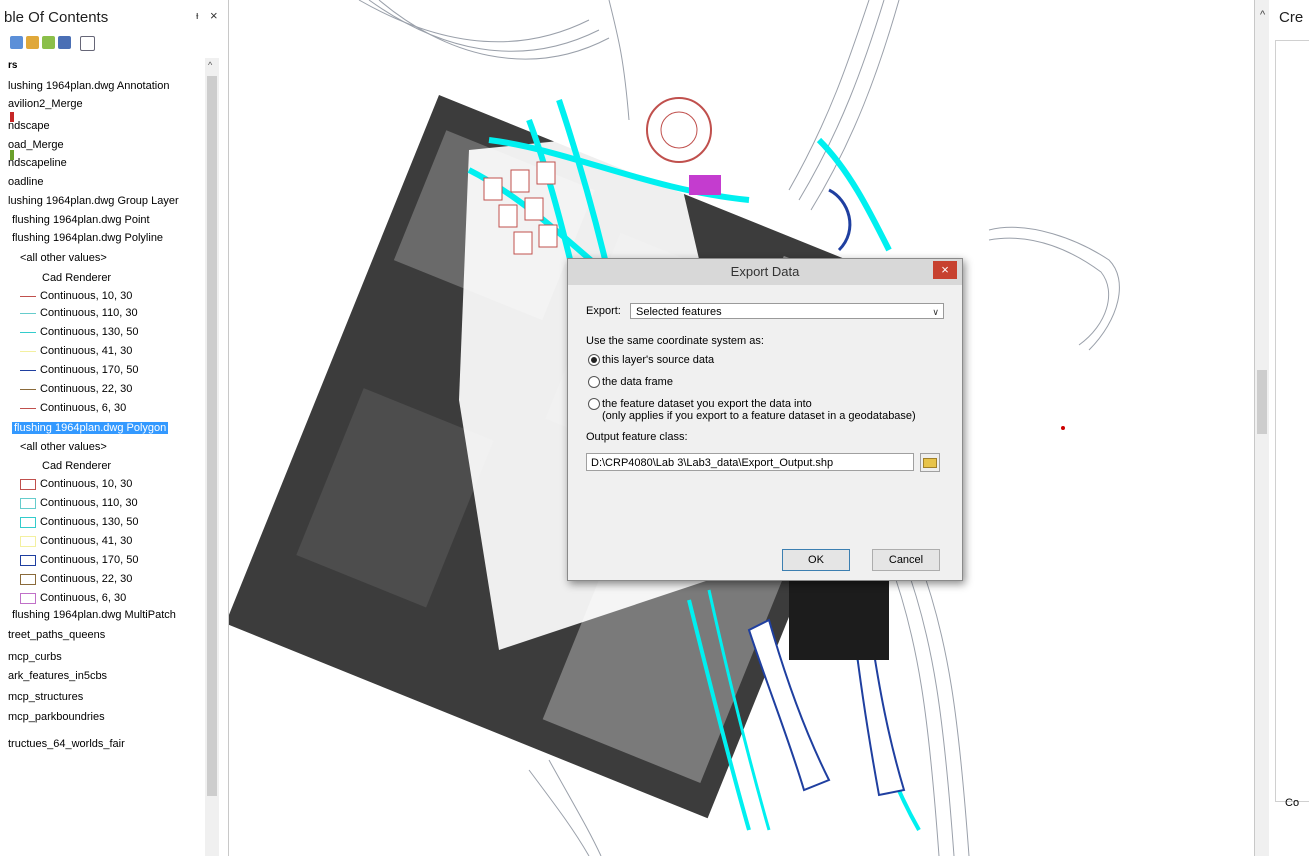 Image resolution: width=1309 pixels, height=856 pixels. What do you see at coordinates (594, 404) in the screenshot?
I see `radio-feature-dataset` at bounding box center [594, 404].